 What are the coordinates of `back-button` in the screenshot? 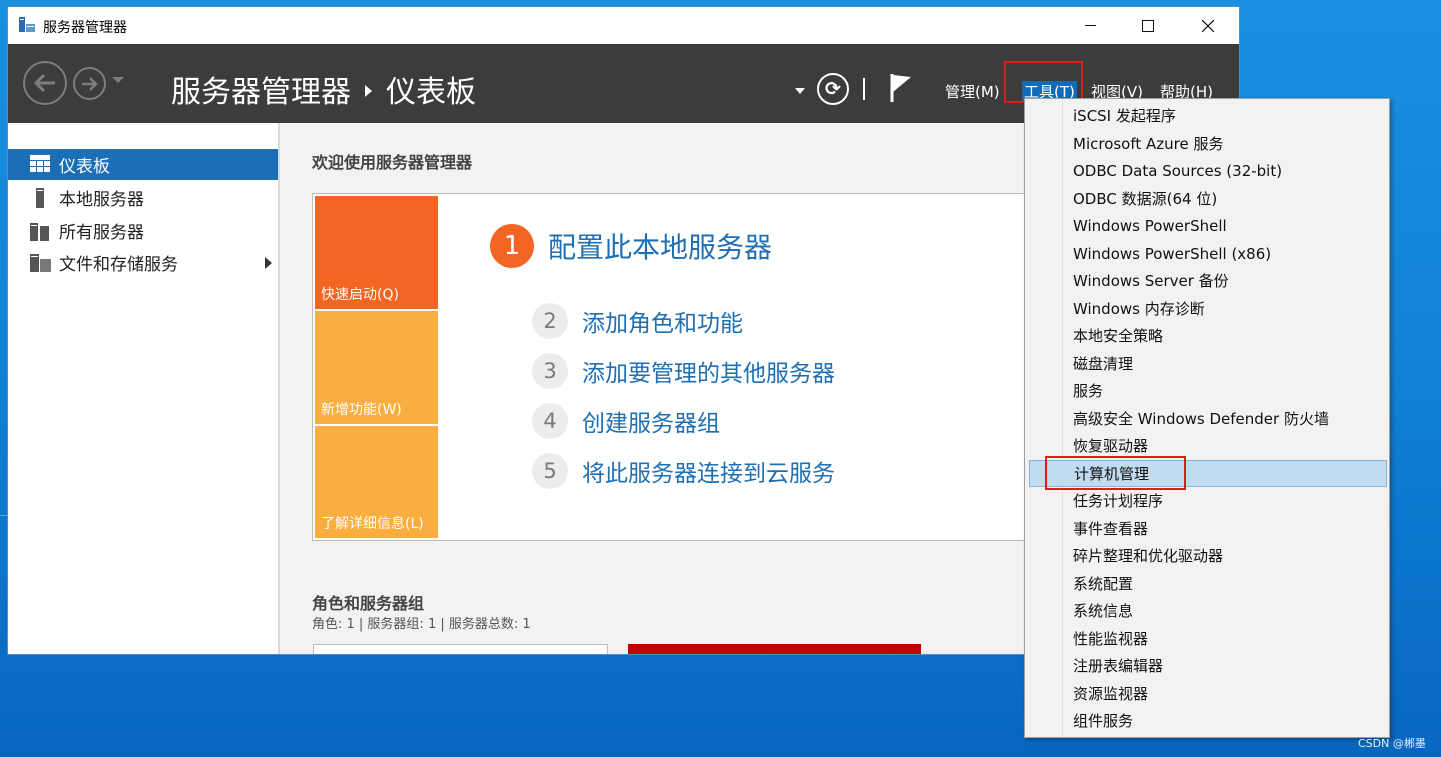 It's located at (45, 83).